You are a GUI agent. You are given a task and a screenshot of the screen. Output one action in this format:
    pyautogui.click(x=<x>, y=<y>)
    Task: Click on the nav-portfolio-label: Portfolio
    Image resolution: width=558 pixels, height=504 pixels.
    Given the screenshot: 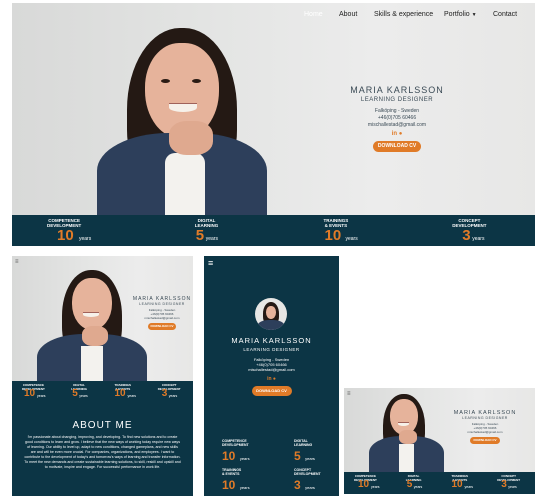 What is the action you would take?
    pyautogui.click(x=457, y=14)
    